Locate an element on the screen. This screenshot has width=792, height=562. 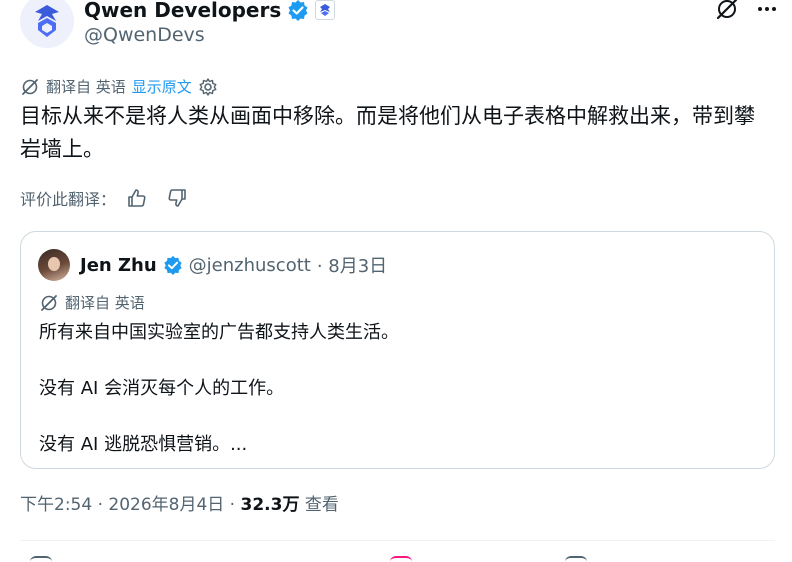
tweet-meta: 下午2:54 · 2026年8月4日 · 32.3万 查看 is located at coordinates (179, 502).